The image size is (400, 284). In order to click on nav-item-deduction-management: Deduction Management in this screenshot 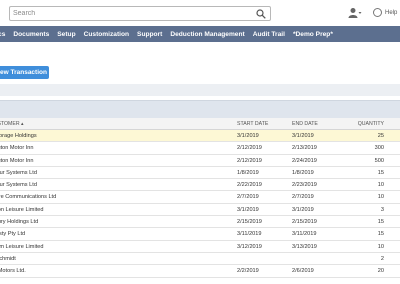, I will do `click(207, 34)`.